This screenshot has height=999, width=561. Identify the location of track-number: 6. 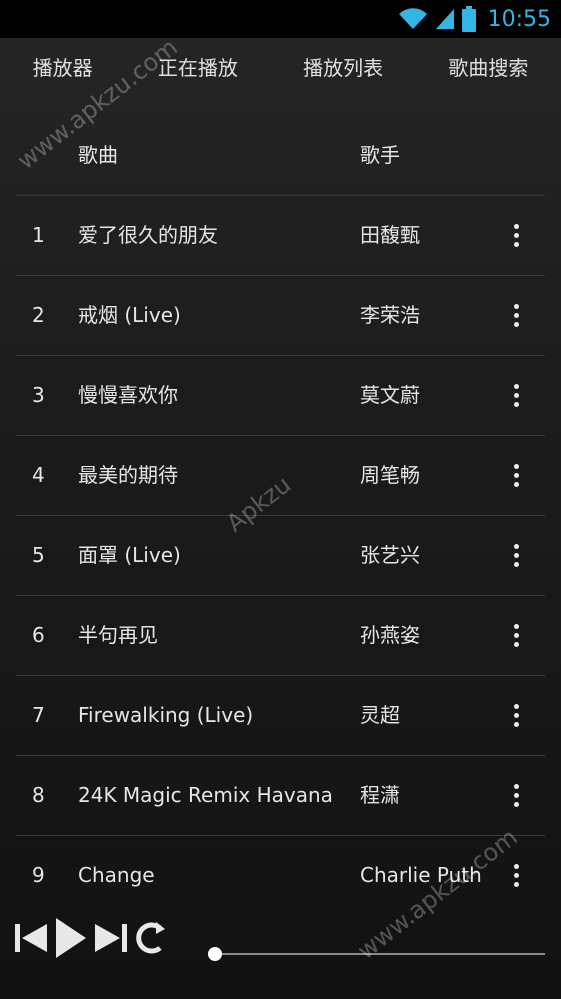
(38, 635).